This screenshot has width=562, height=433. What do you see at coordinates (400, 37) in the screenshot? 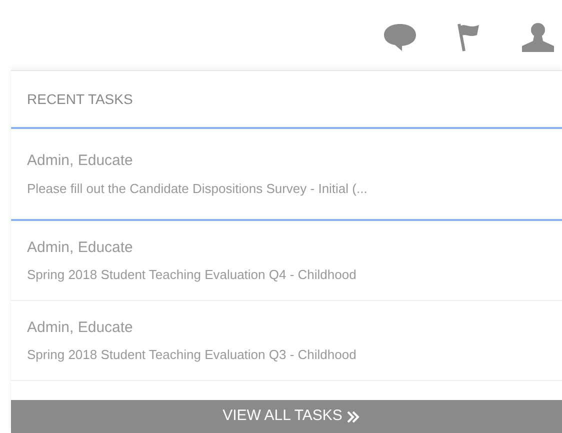
I see `chat-bubble-icon` at bounding box center [400, 37].